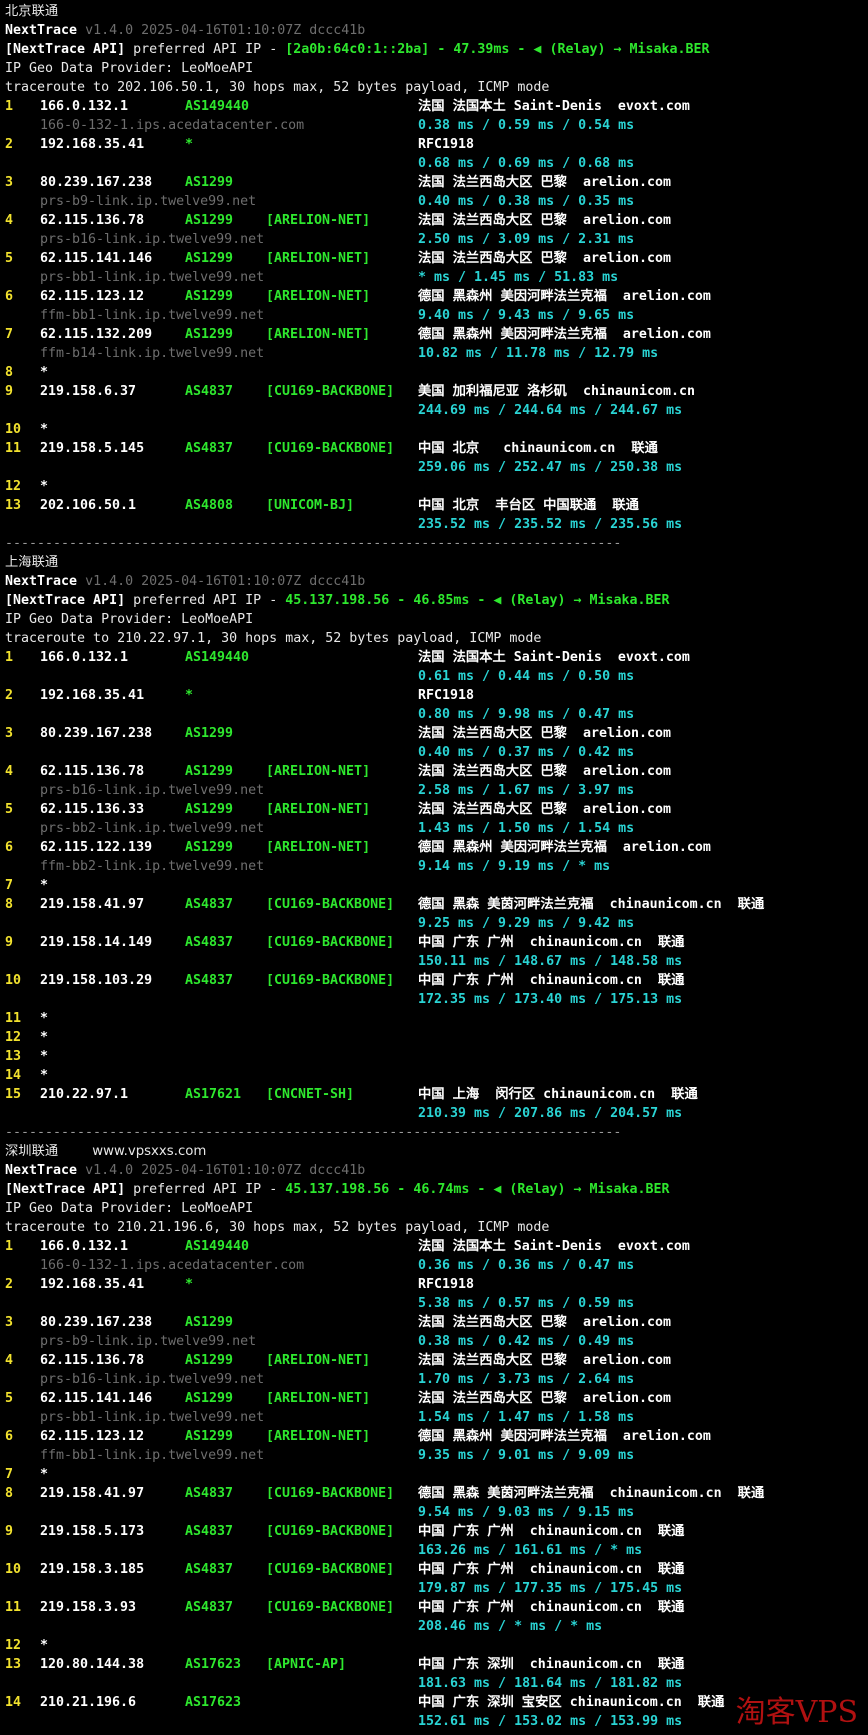 Image resolution: width=868 pixels, height=1735 pixels. What do you see at coordinates (92, 771) in the screenshot?
I see `hop-ip: 62.115.136.78` at bounding box center [92, 771].